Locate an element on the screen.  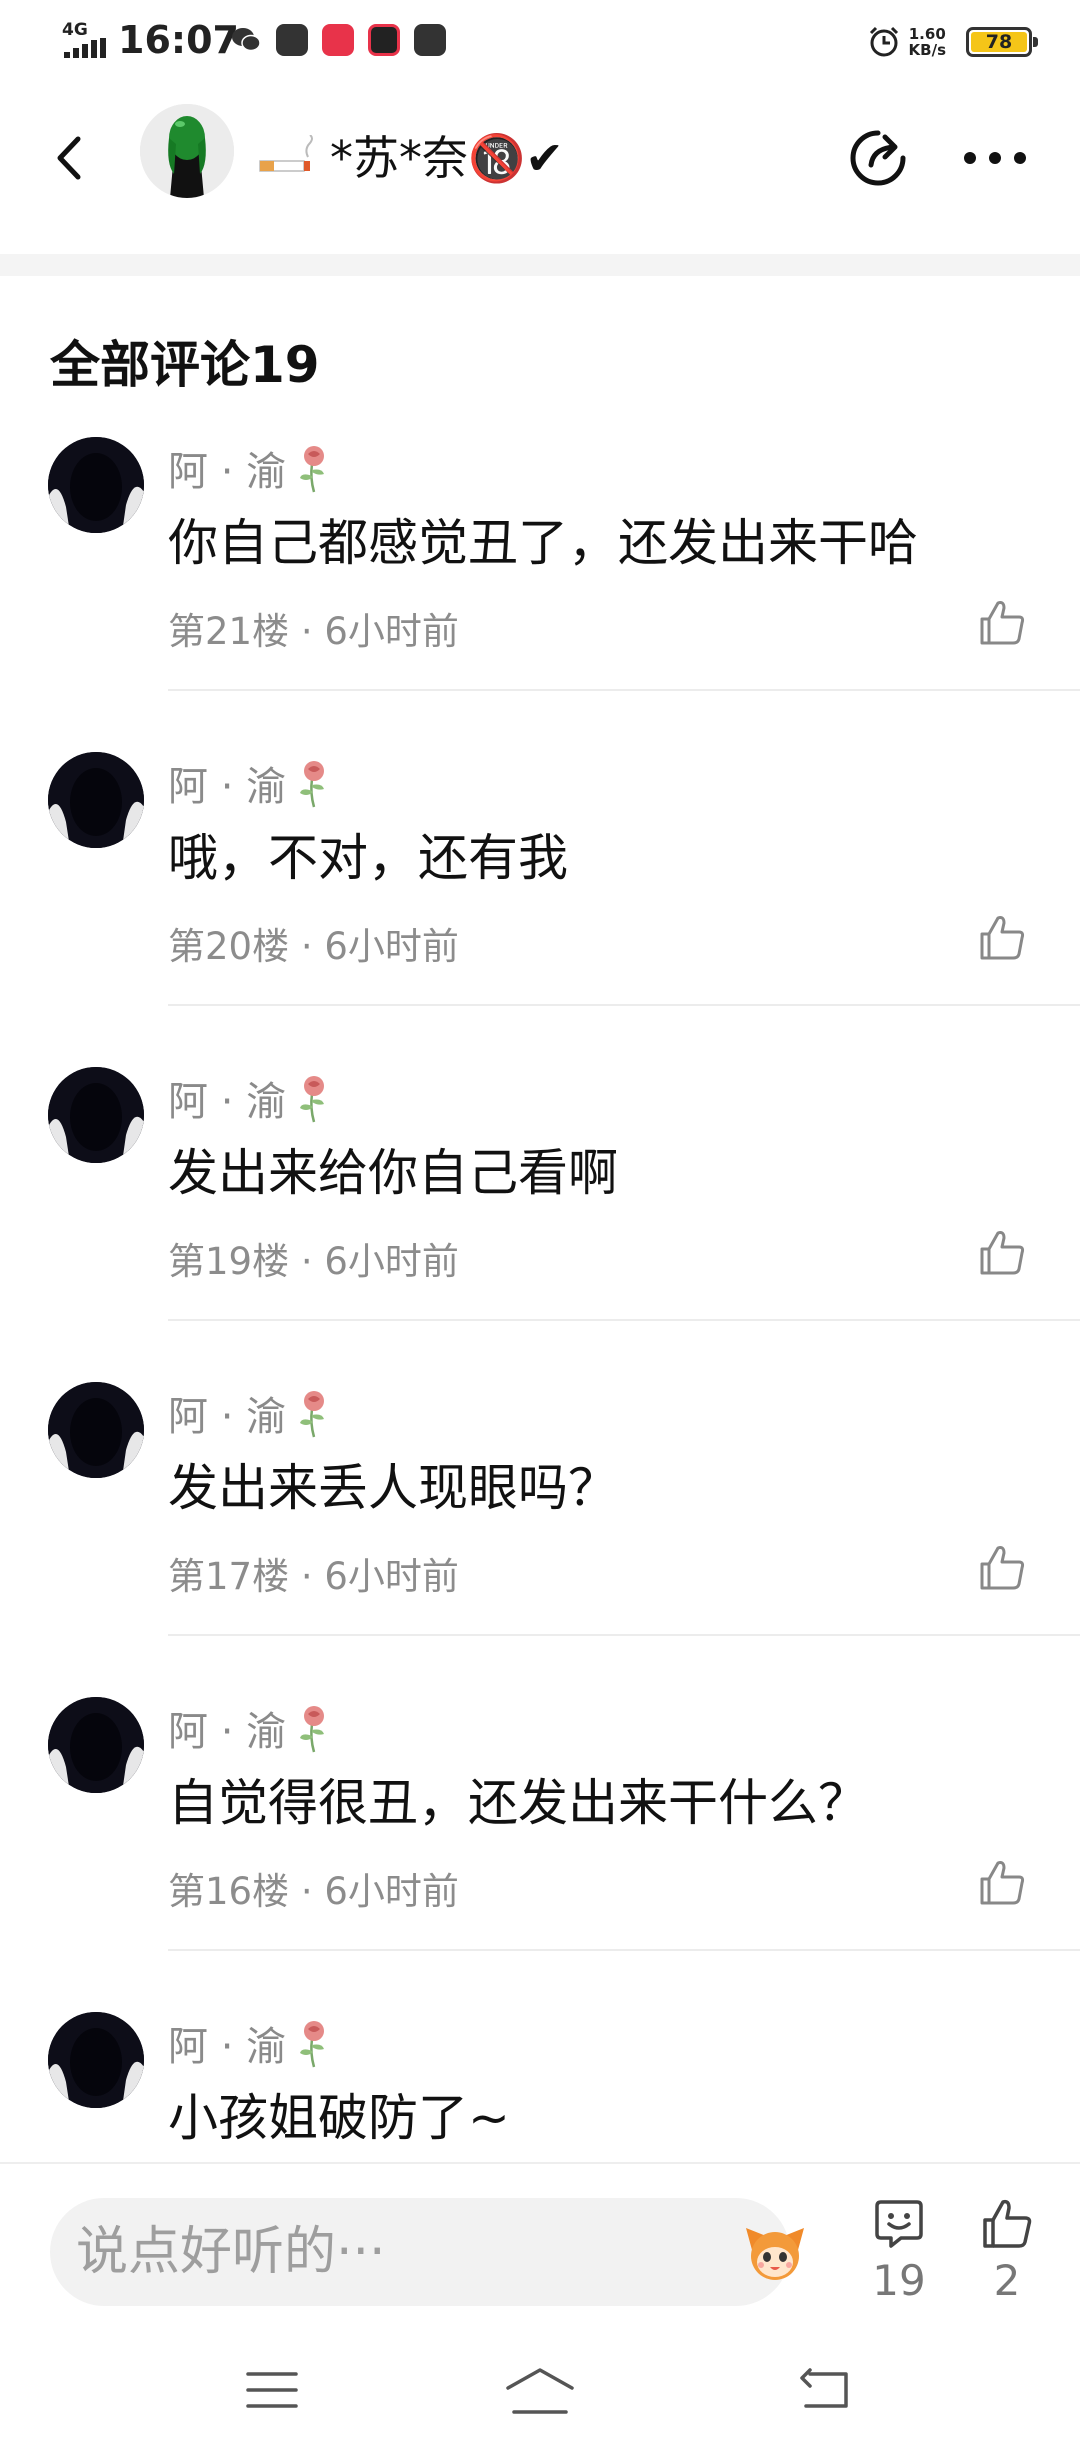
section-divider is located at coordinates (540, 265).